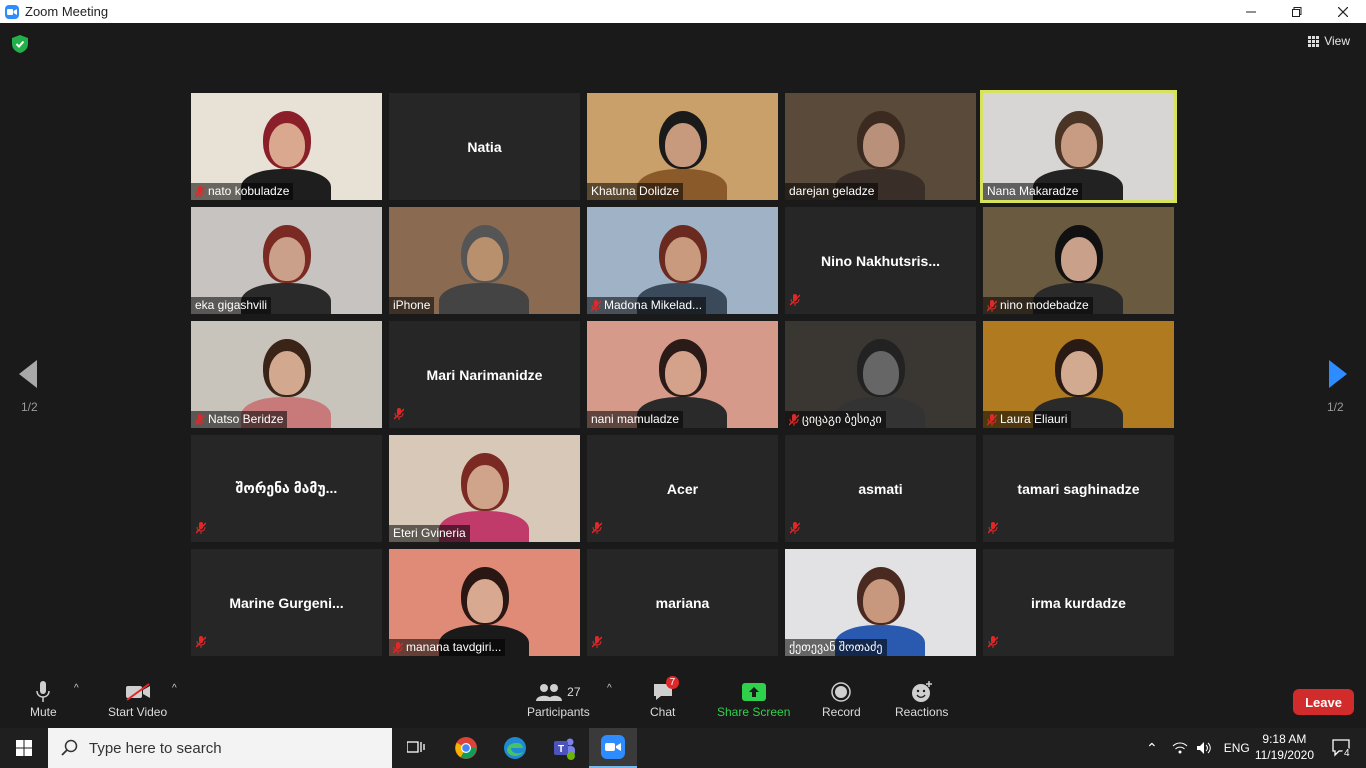  I want to click on participant-tile: Laura Eliauri, so click(1078, 374).